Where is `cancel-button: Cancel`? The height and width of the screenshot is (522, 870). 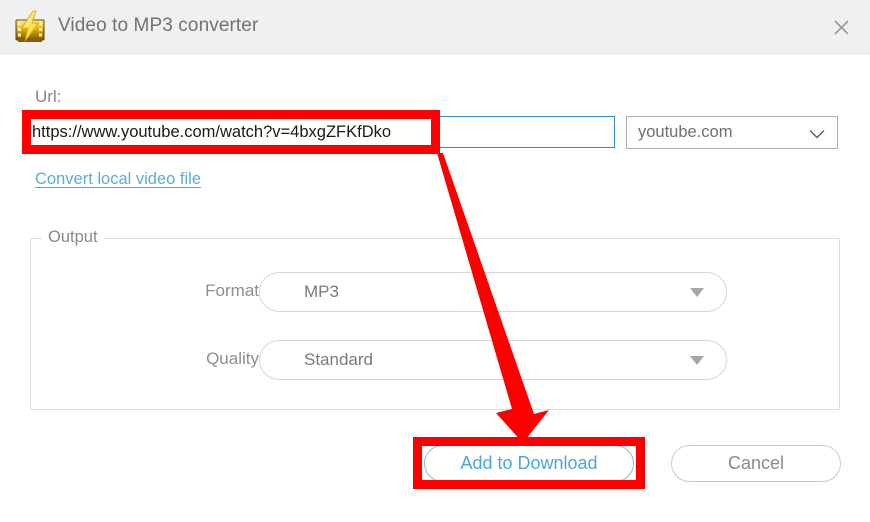
cancel-button: Cancel is located at coordinates (756, 463).